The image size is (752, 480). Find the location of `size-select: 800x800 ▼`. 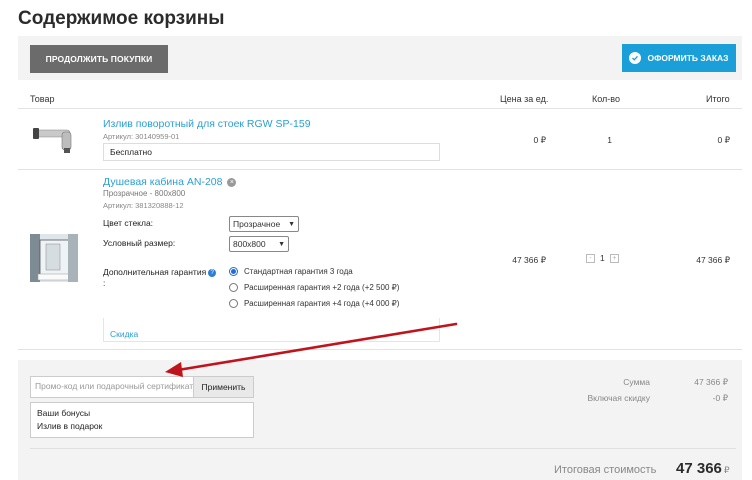

size-select: 800x800 ▼ is located at coordinates (259, 244).